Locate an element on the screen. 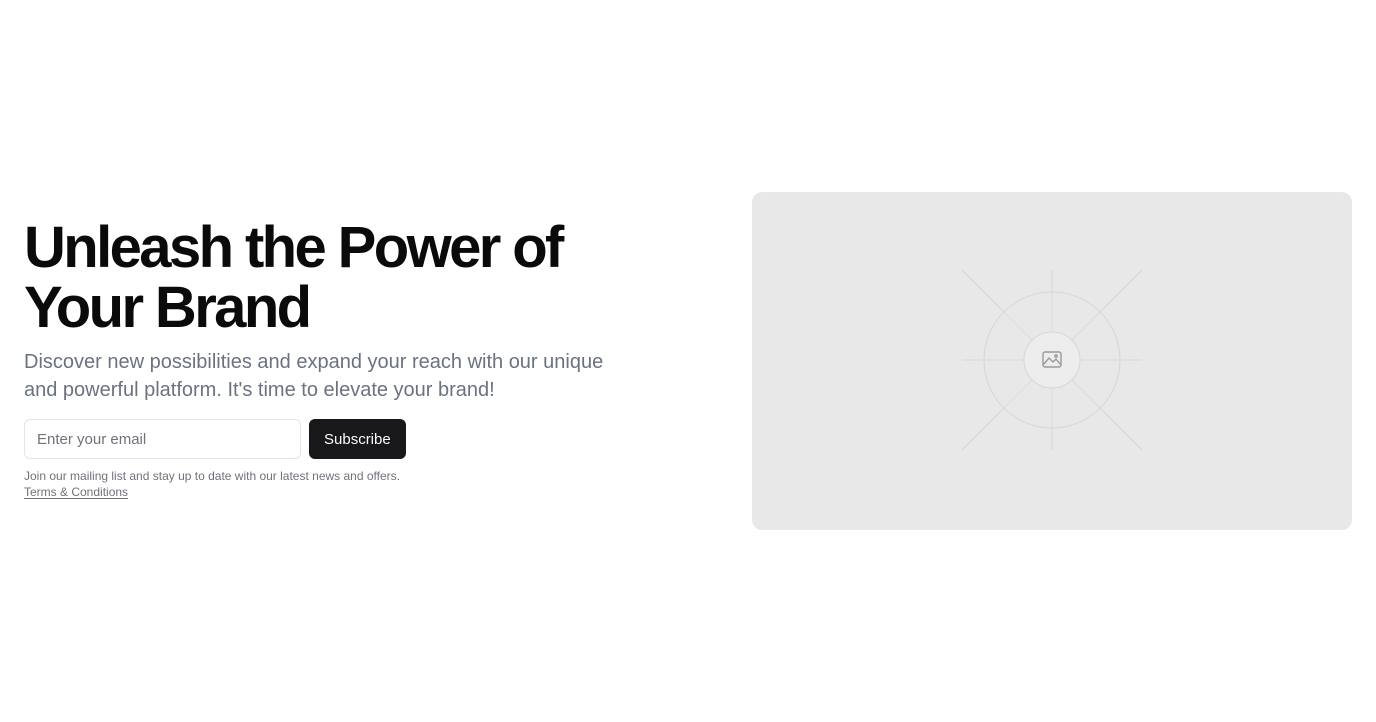 The width and height of the screenshot is (1376, 722). email-input is located at coordinates (162, 439).